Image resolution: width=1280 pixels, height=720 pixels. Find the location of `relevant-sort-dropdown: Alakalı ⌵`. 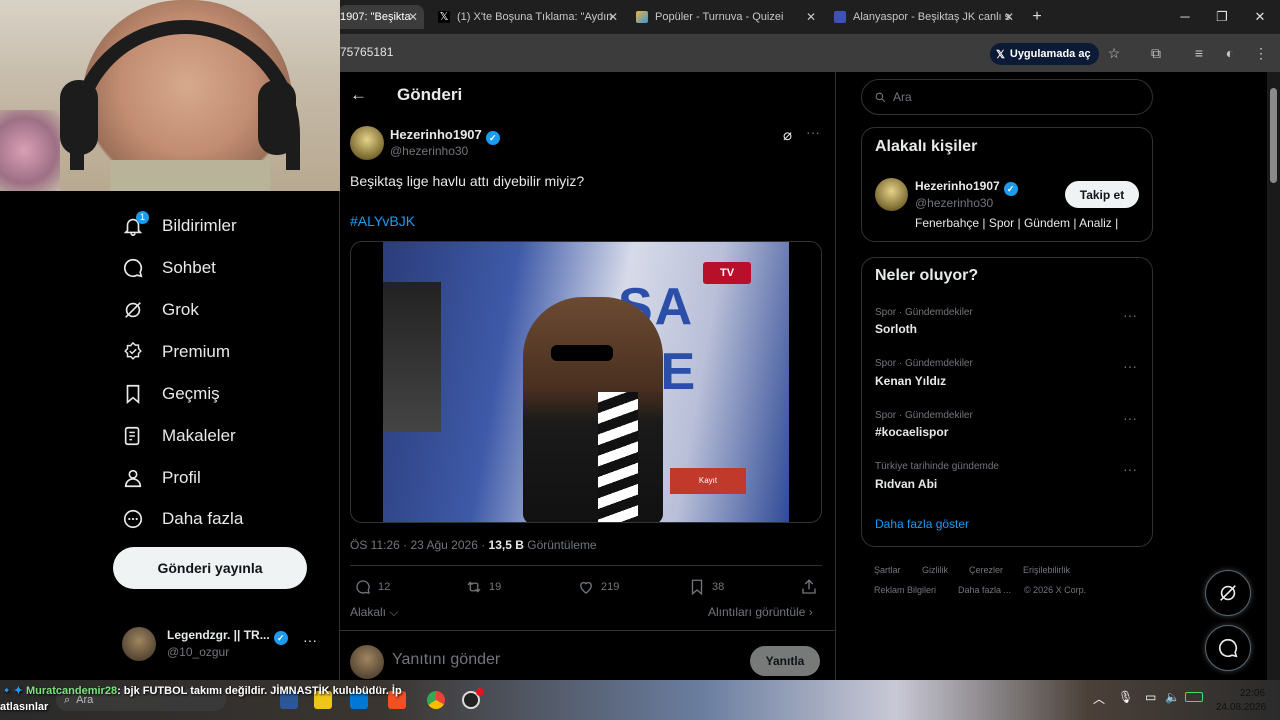

relevant-sort-dropdown: Alakalı ⌵ is located at coordinates (374, 612).